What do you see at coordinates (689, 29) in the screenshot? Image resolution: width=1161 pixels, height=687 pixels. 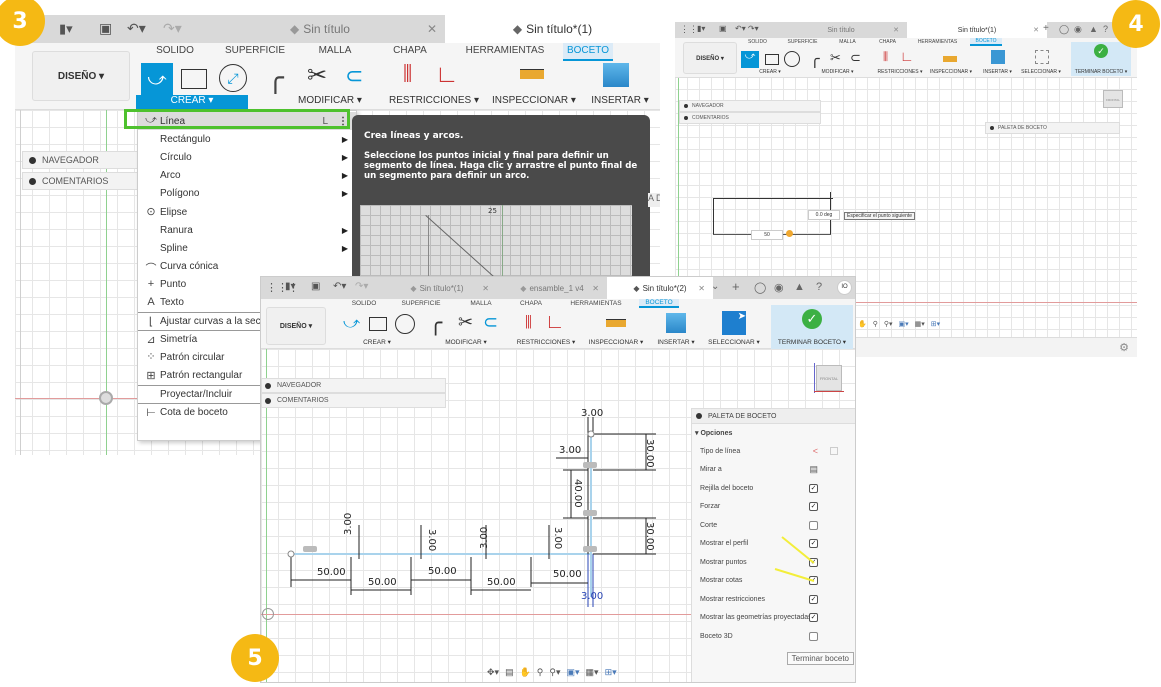 I see `apps-icon: ⋮⋮` at bounding box center [689, 29].